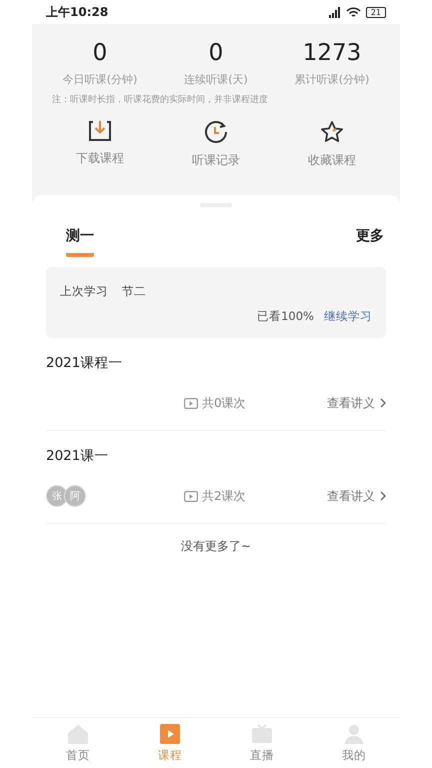  I want to click on more-link: 更多, so click(370, 236).